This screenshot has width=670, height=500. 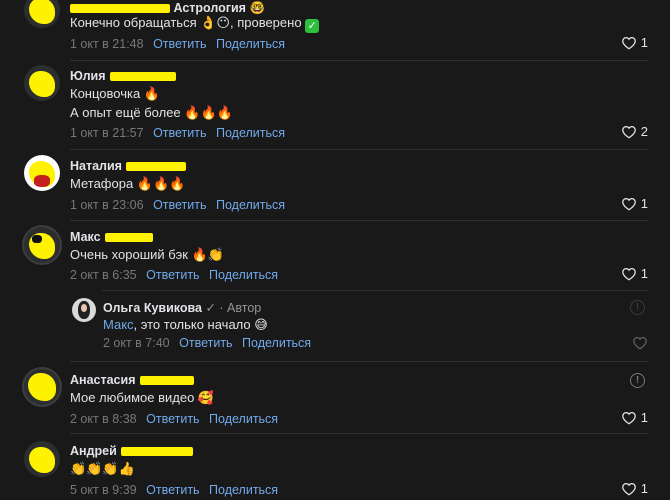 What do you see at coordinates (118, 324) in the screenshot?
I see `mention-link: Макс` at bounding box center [118, 324].